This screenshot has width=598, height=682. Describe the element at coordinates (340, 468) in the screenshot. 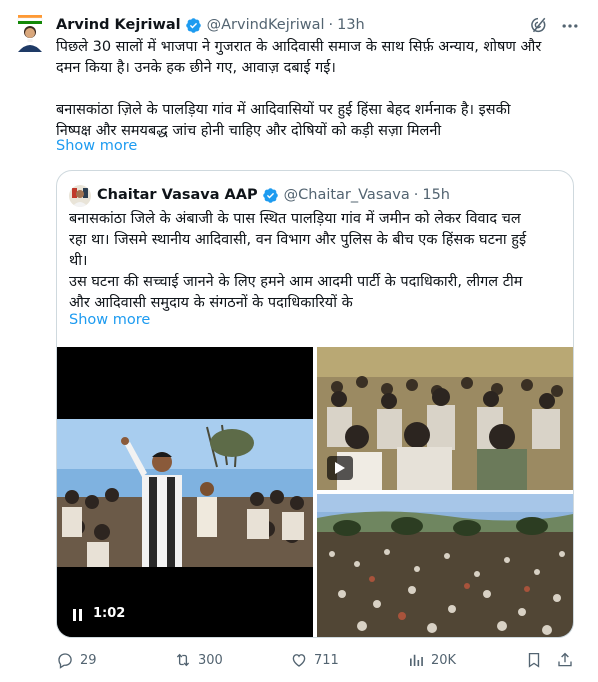

I see `play-icon` at that location.